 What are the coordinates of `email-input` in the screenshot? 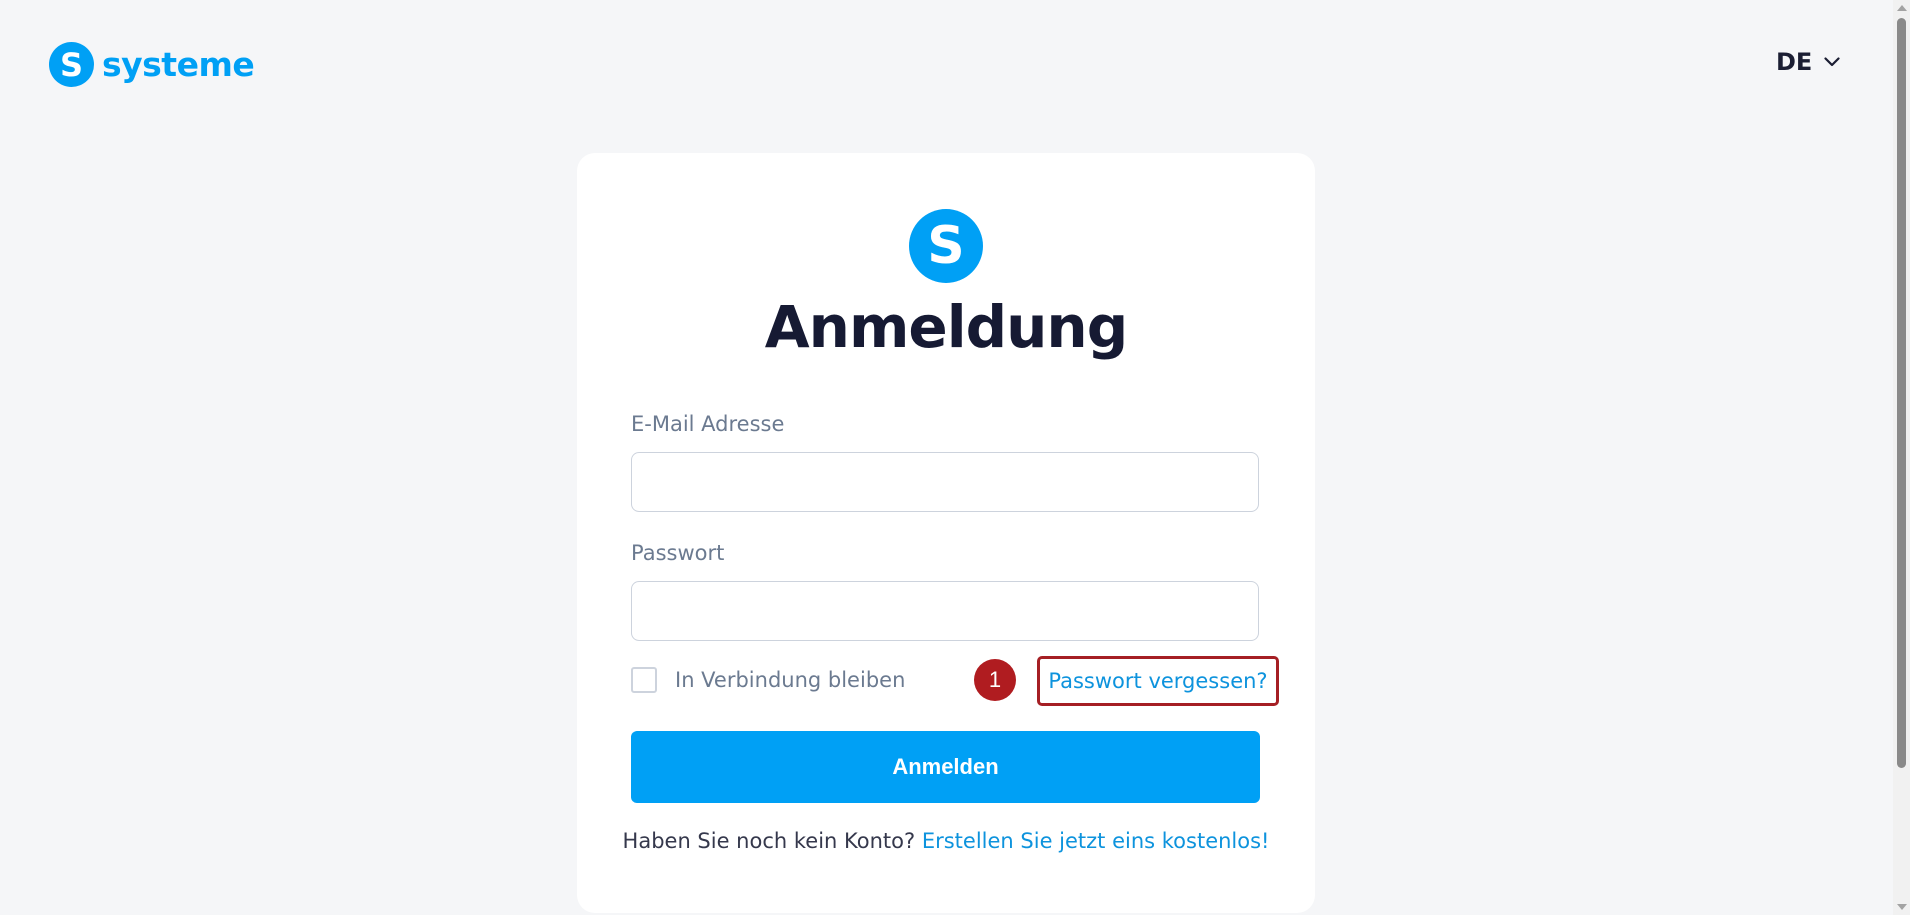 It's located at (945, 482).